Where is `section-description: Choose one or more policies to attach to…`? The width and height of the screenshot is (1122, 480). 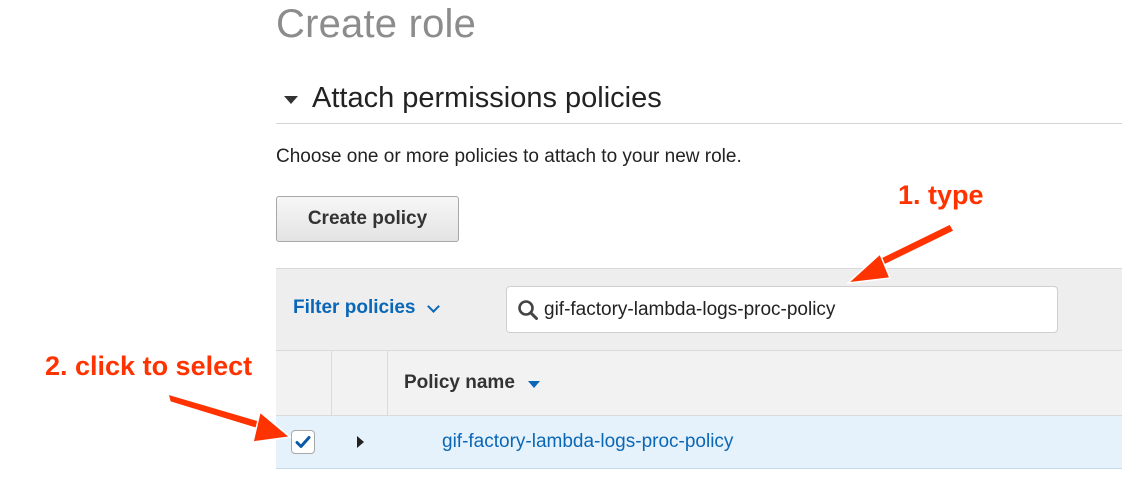
section-description: Choose one or more policies to attach to… is located at coordinates (509, 156).